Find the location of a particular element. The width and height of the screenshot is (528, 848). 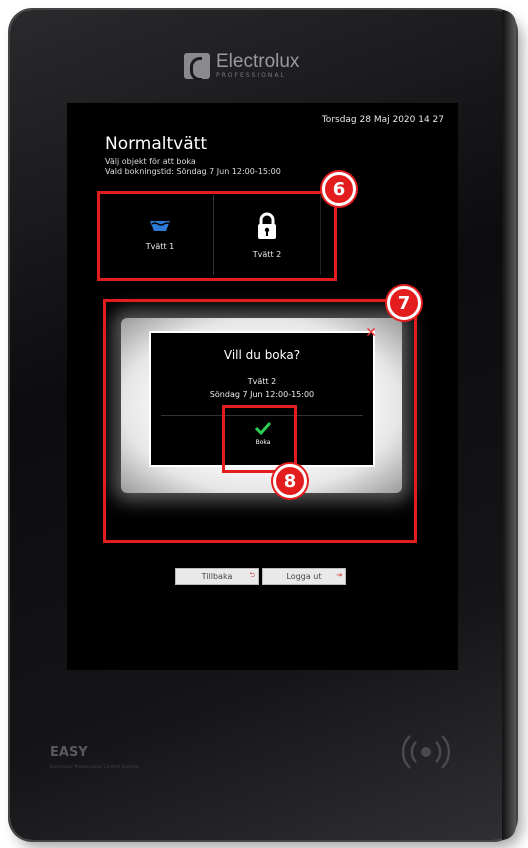

logout-button: Logga ut ⇥ is located at coordinates (304, 576).